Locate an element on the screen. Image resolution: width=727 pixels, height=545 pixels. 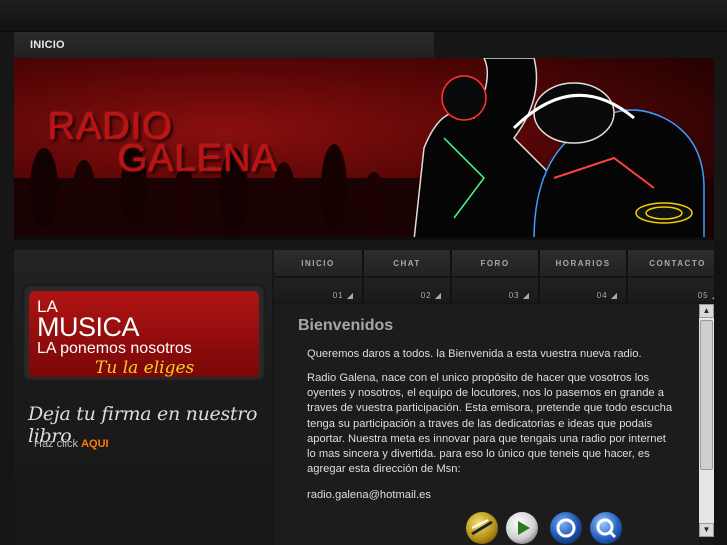
scroll-up-button: ▲ is located at coordinates (706, 311).